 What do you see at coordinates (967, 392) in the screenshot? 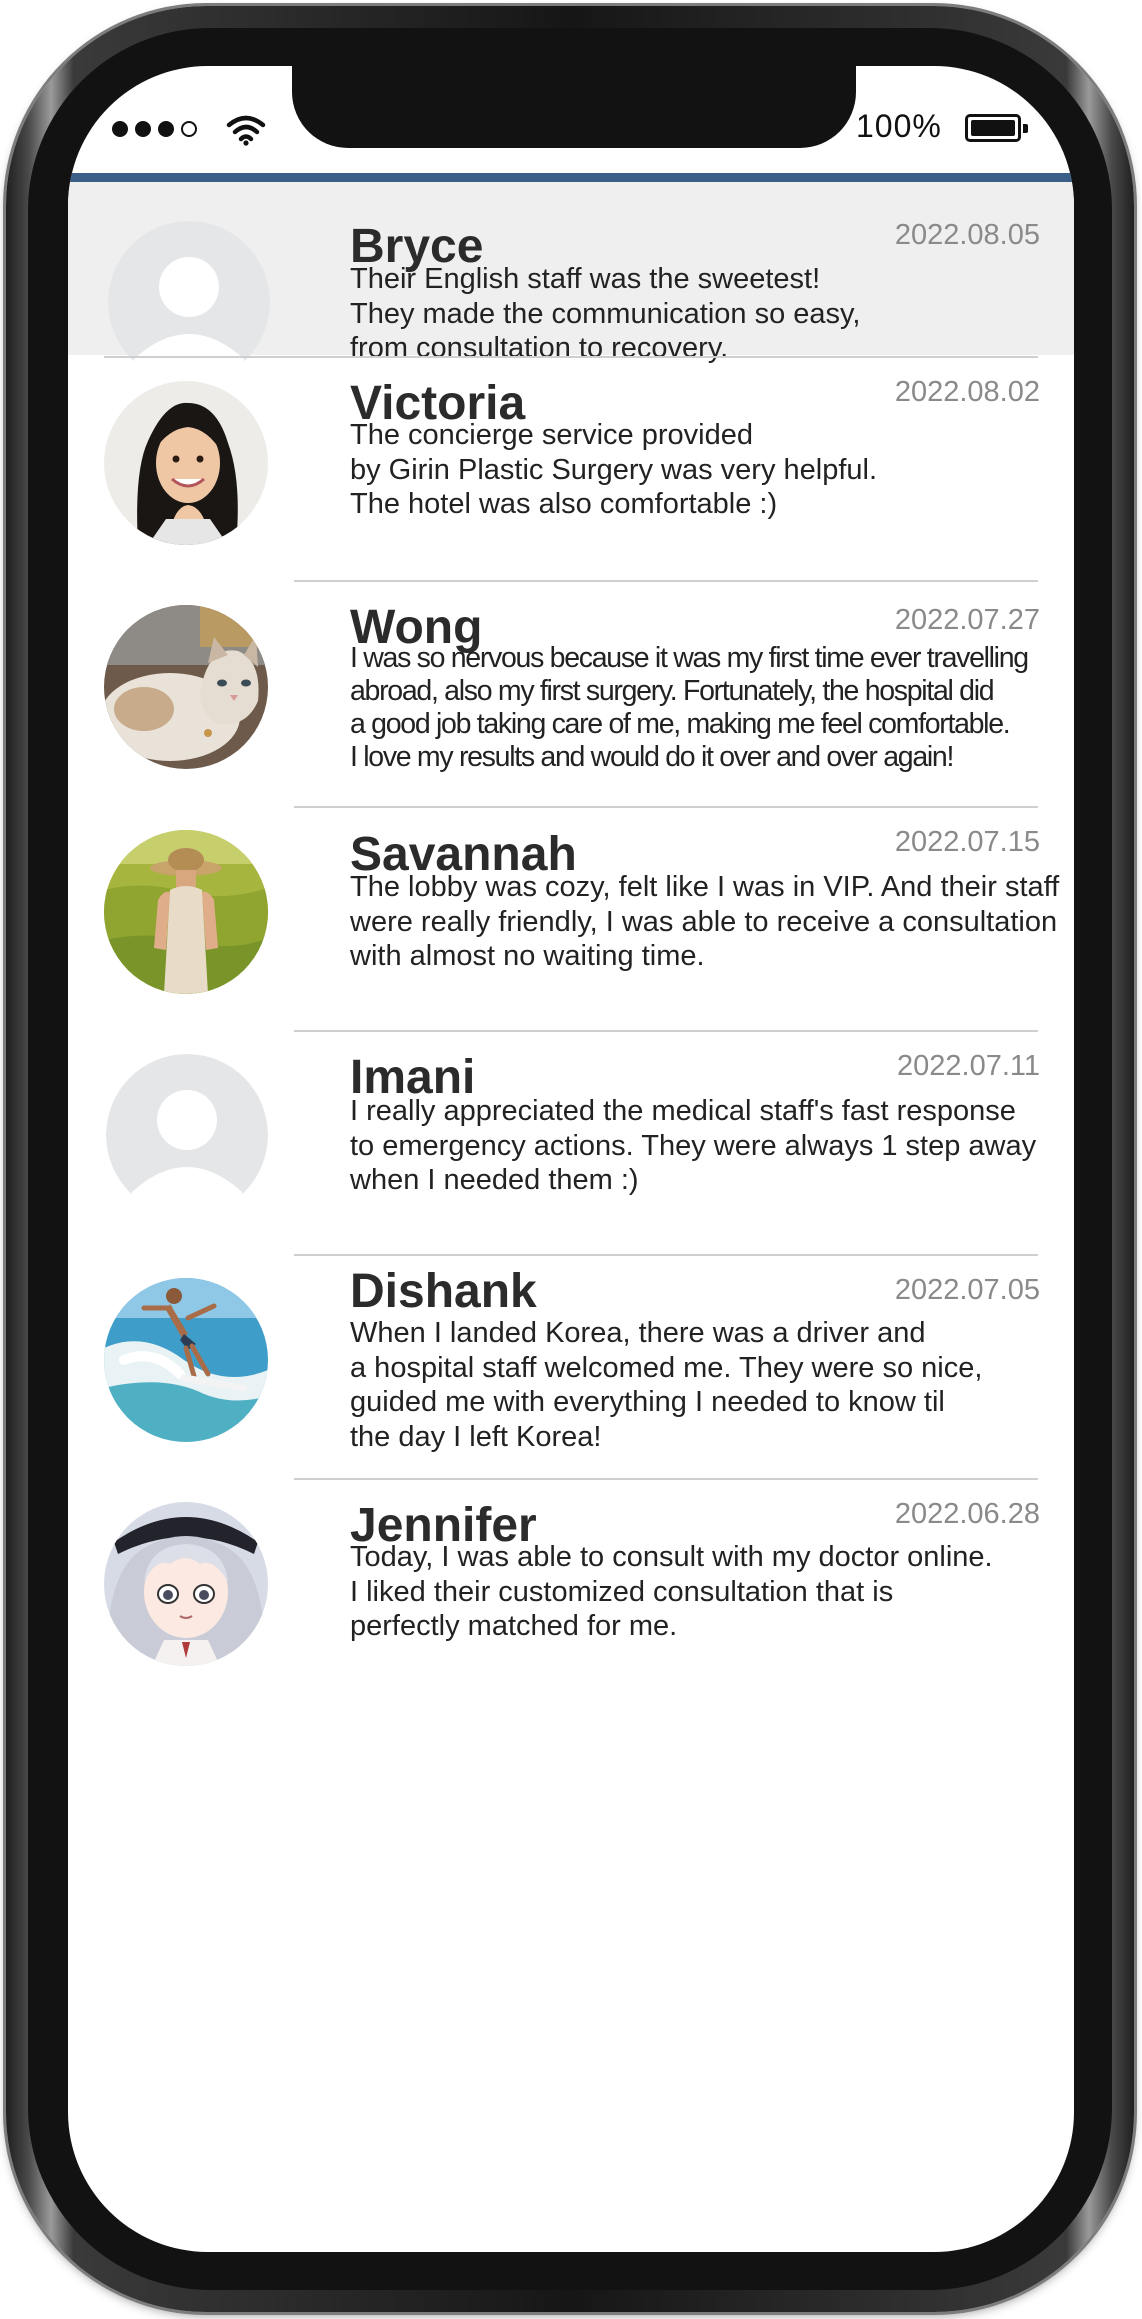
I see `review-date: 2022.08.02` at bounding box center [967, 392].